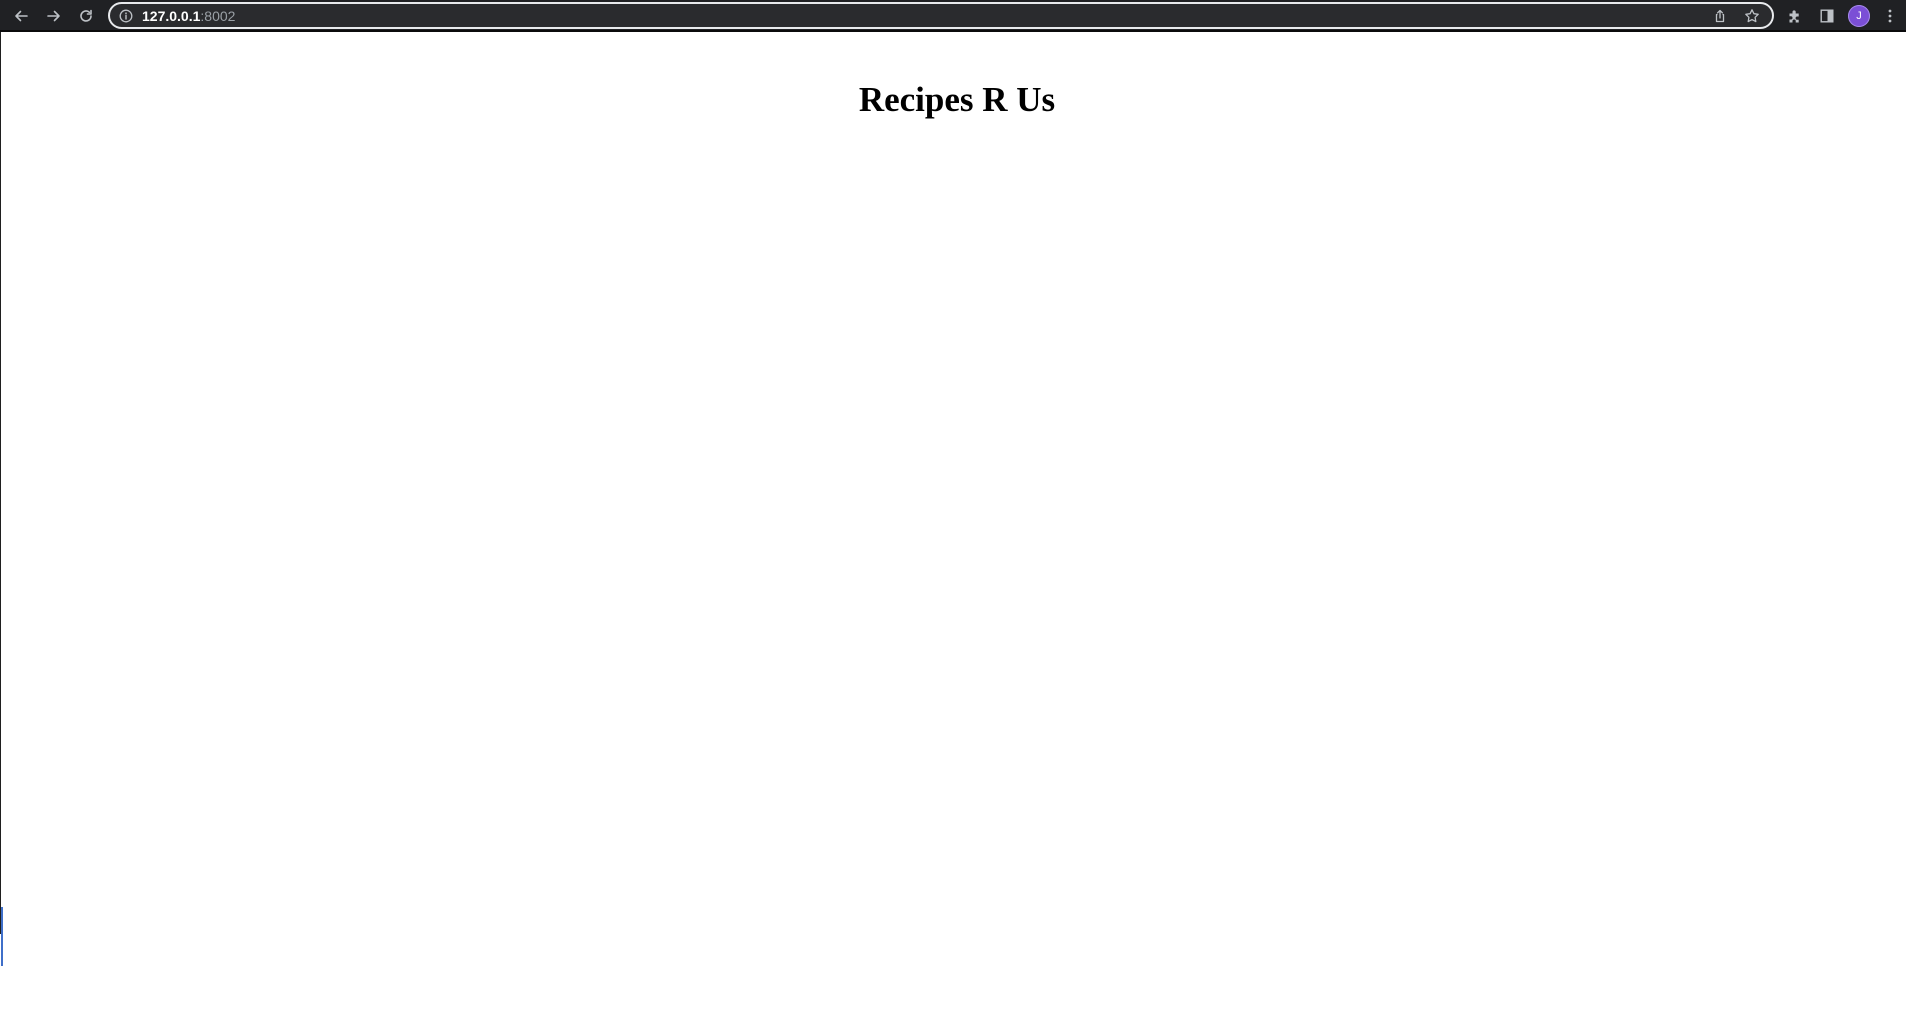 The image size is (1906, 1022). What do you see at coordinates (2, 936) in the screenshot?
I see `window-edge-accent` at bounding box center [2, 936].